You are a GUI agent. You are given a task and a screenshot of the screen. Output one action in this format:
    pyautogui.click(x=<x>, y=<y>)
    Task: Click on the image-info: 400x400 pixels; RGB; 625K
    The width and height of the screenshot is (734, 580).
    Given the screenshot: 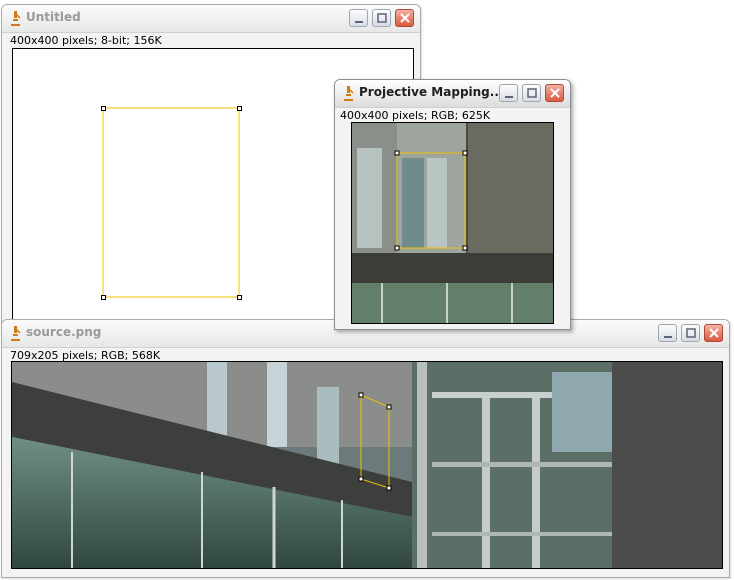 What is the action you would take?
    pyautogui.click(x=415, y=115)
    